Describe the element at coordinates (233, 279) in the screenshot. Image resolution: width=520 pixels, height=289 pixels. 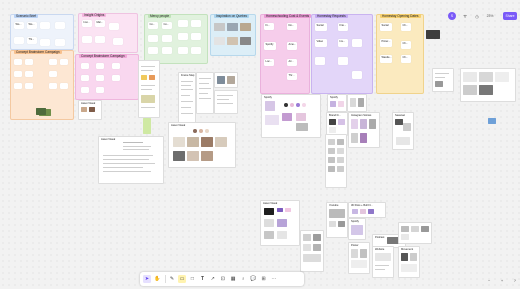
I see `table-tool-icon: ▦` at that location.